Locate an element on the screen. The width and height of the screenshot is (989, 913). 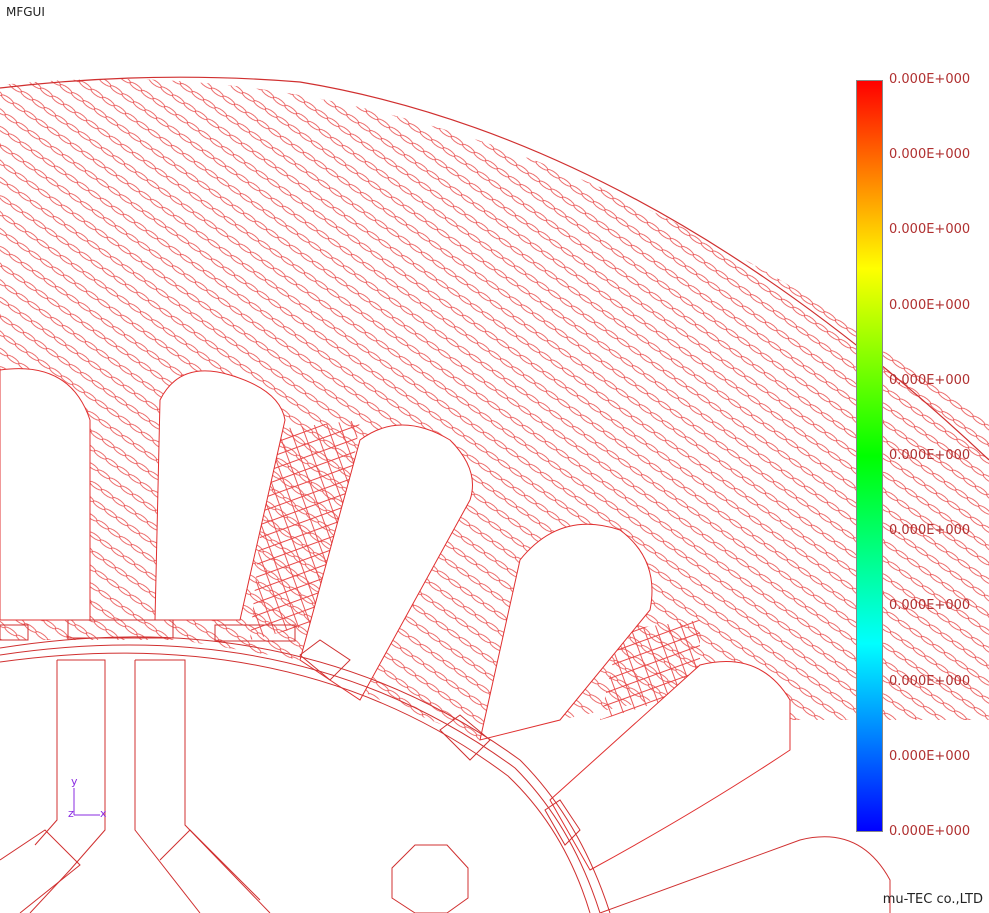
company-label: mu-TEC co.,LTD is located at coordinates (932, 899).